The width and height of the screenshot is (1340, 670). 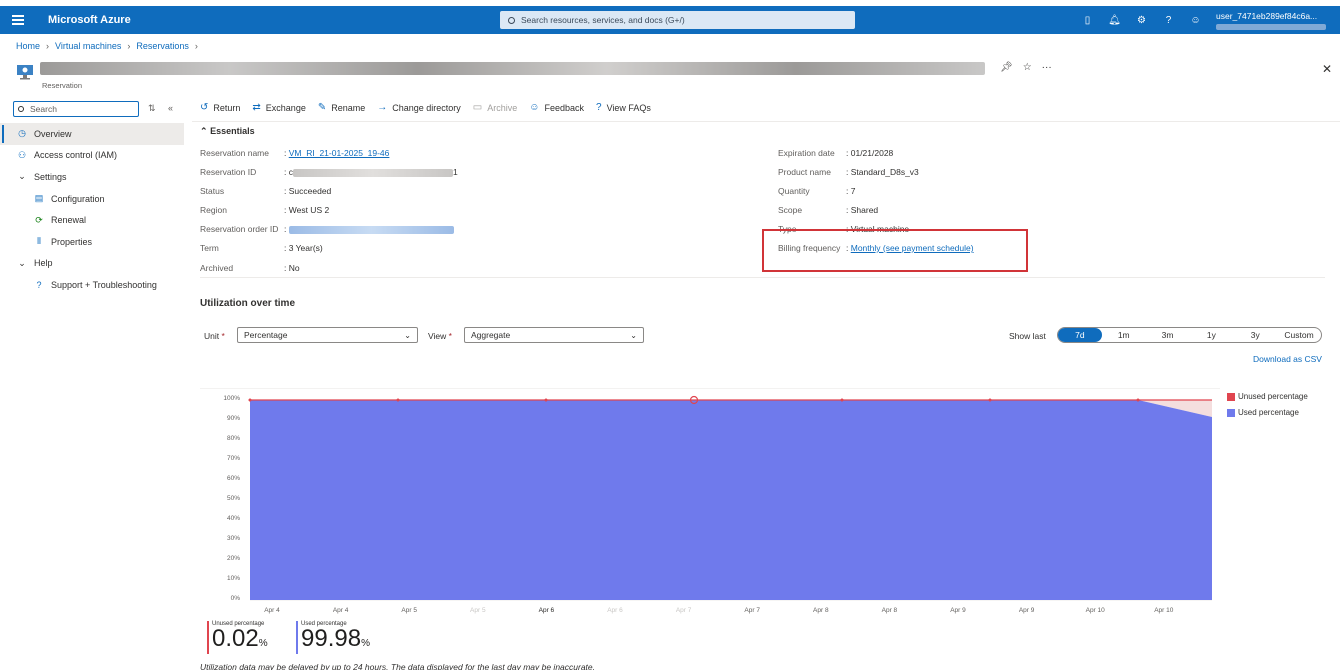 What do you see at coordinates (1087, 20) in the screenshot?
I see `cloud-shell-icon: ▯` at bounding box center [1087, 20].